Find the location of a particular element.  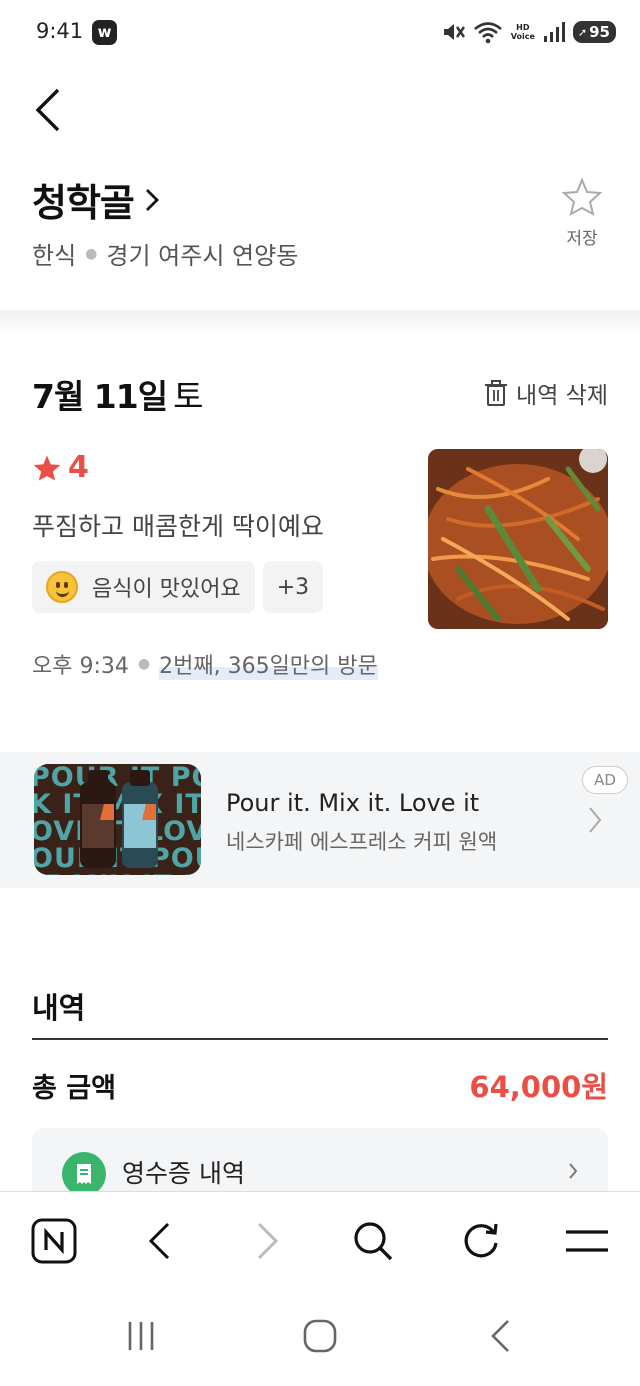

delete-history-button: 내역 삭제 is located at coordinates (546, 393).